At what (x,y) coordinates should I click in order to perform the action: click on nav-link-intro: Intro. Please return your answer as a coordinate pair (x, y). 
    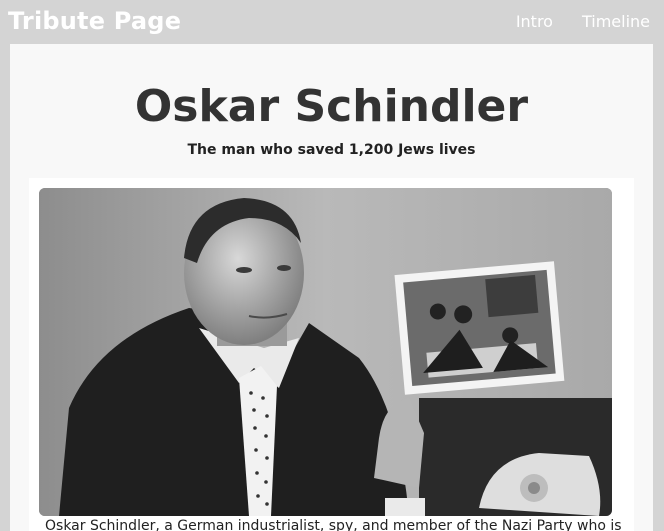
    Looking at the image, I should click on (534, 21).